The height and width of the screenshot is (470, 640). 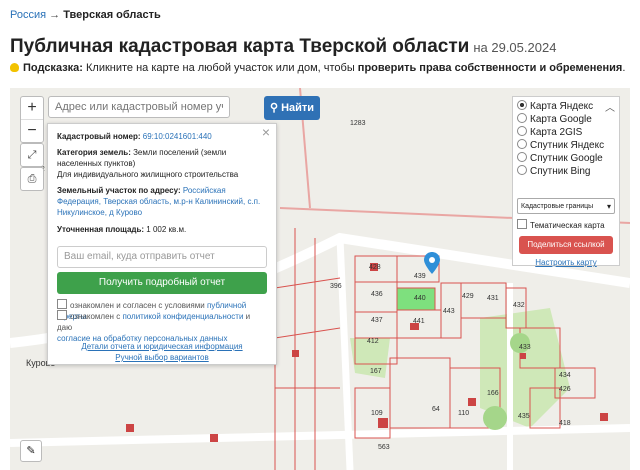 I want to click on parcel-label: 428, so click(x=375, y=267).